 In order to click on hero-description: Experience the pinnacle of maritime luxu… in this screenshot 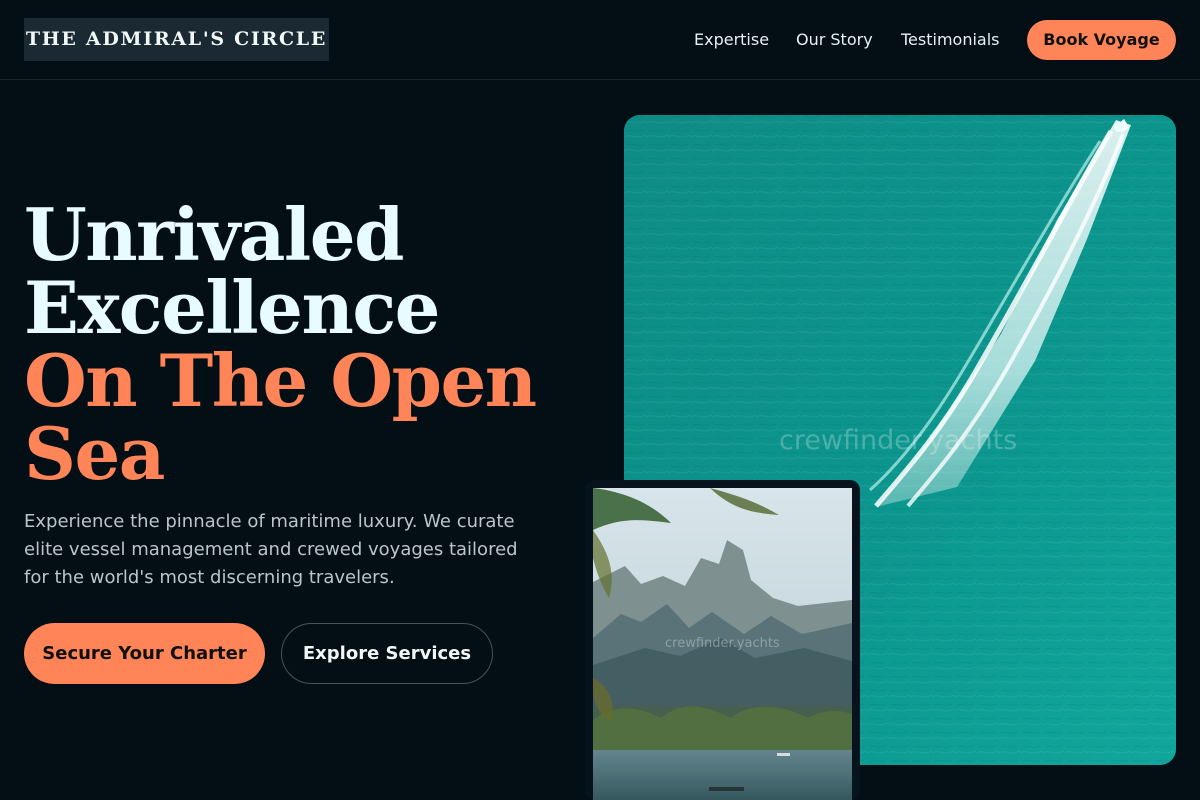, I will do `click(271, 549)`.